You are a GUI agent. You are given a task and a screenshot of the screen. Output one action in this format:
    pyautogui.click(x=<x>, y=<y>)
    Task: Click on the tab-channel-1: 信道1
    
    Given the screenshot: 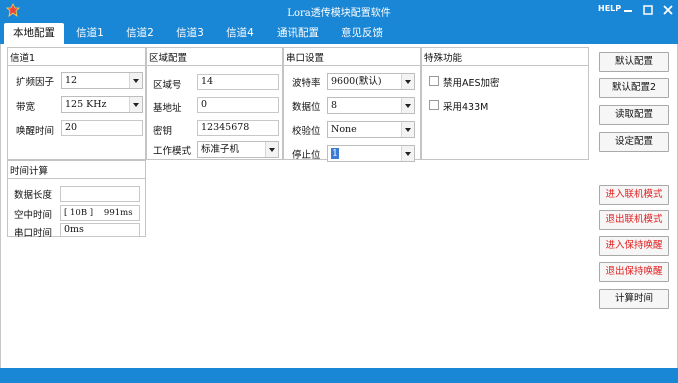 What is the action you would take?
    pyautogui.click(x=90, y=33)
    